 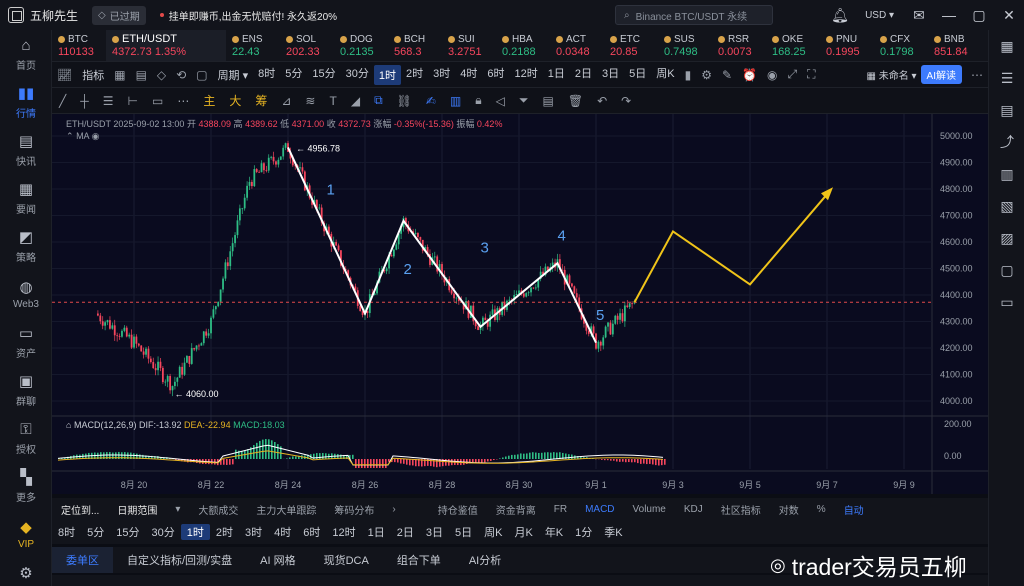 What do you see at coordinates (361, 45) in the screenshot?
I see `ticker-item: DOG 0.2135` at bounding box center [361, 45].